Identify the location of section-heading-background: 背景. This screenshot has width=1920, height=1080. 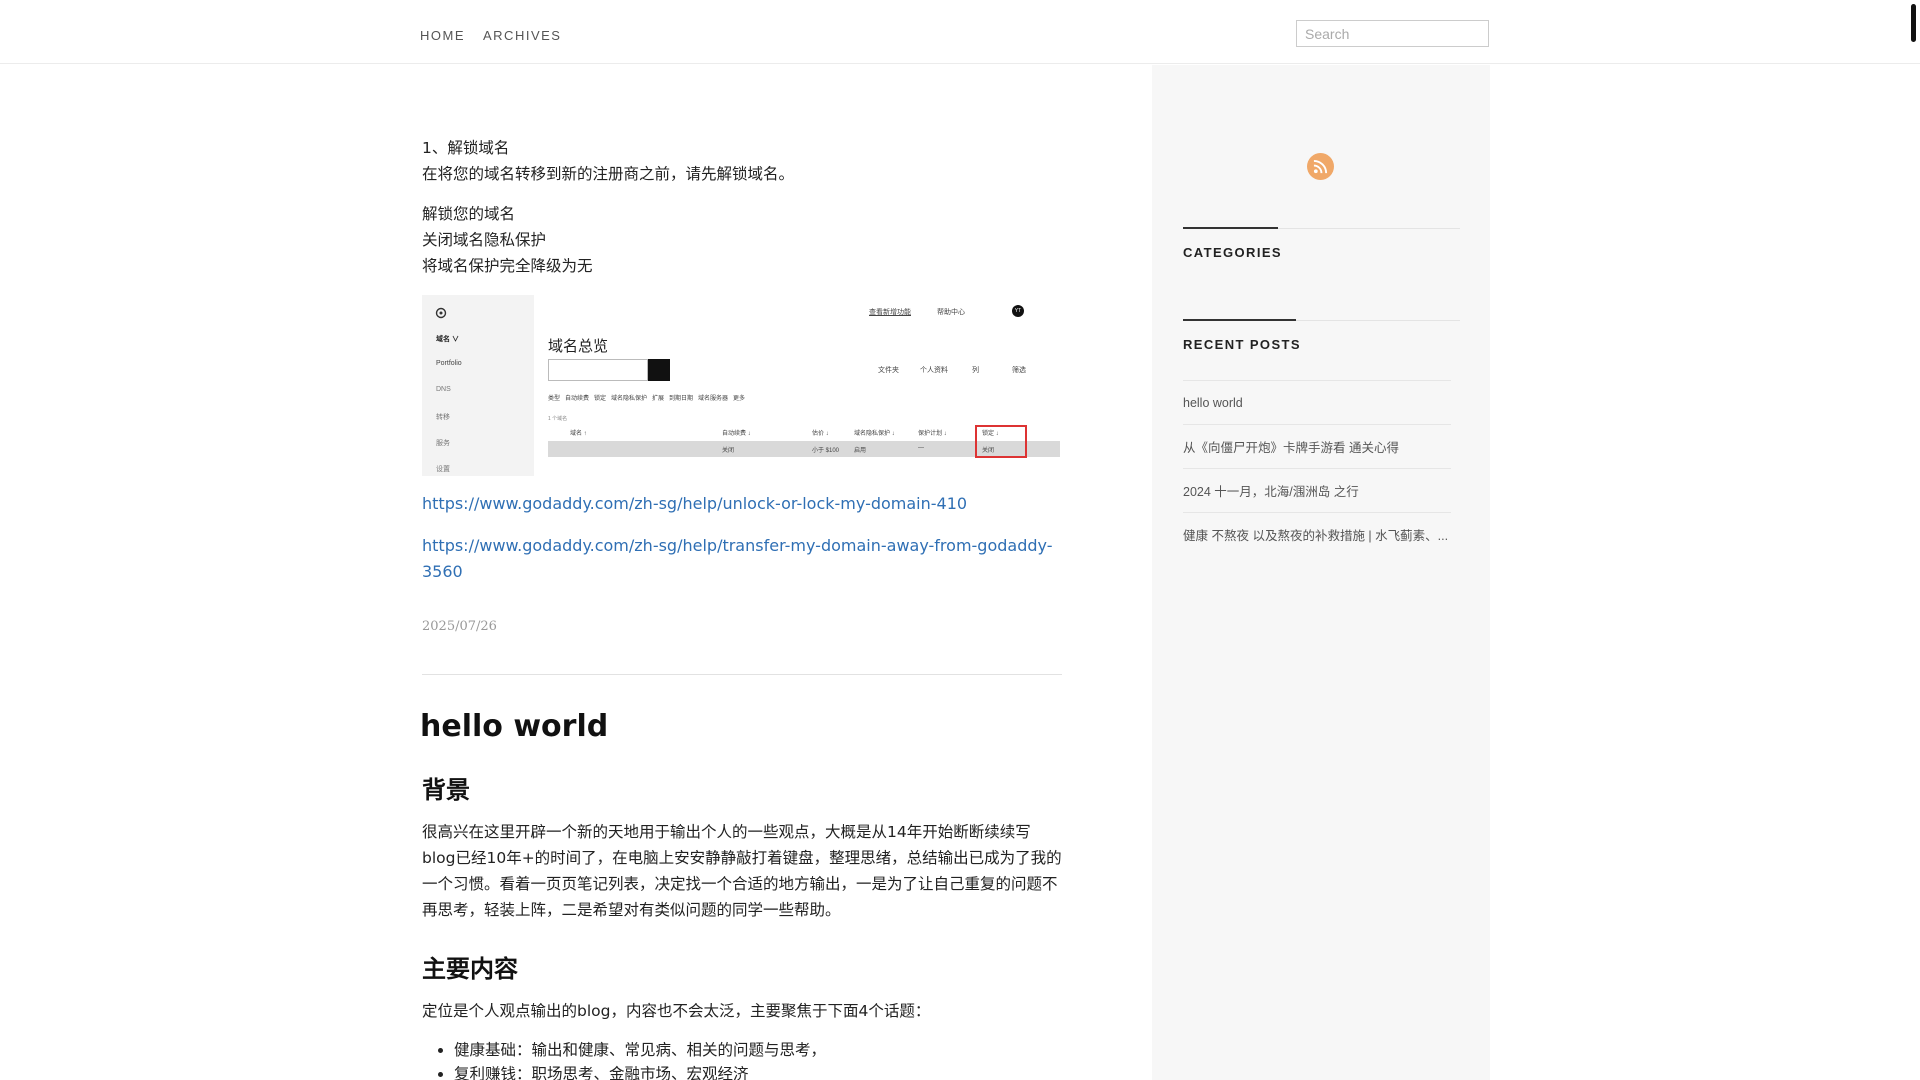
(446, 790).